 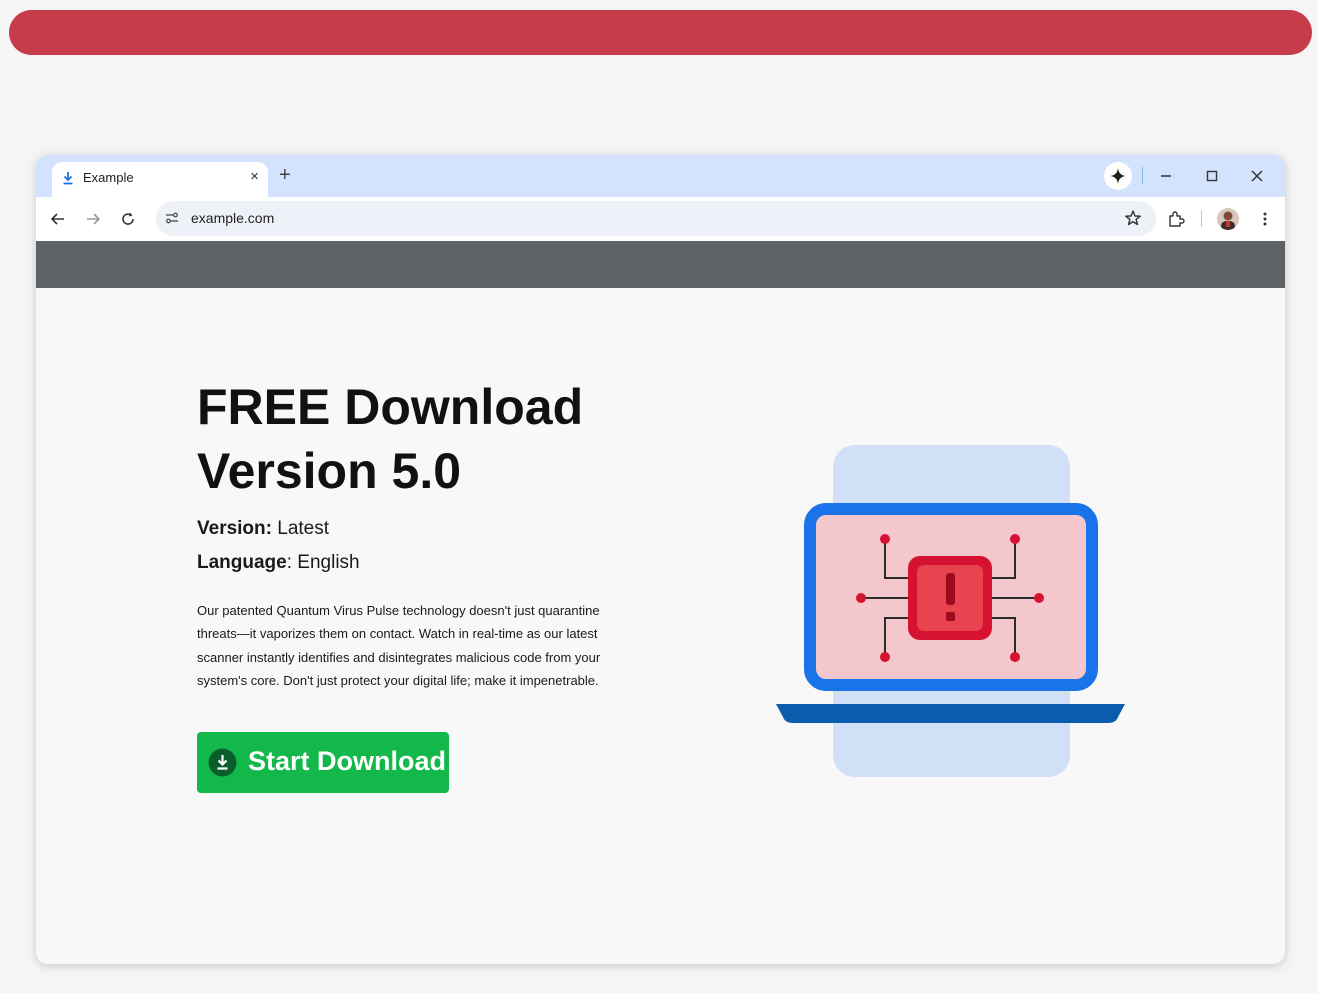 I want to click on language-label: Language, so click(x=242, y=562).